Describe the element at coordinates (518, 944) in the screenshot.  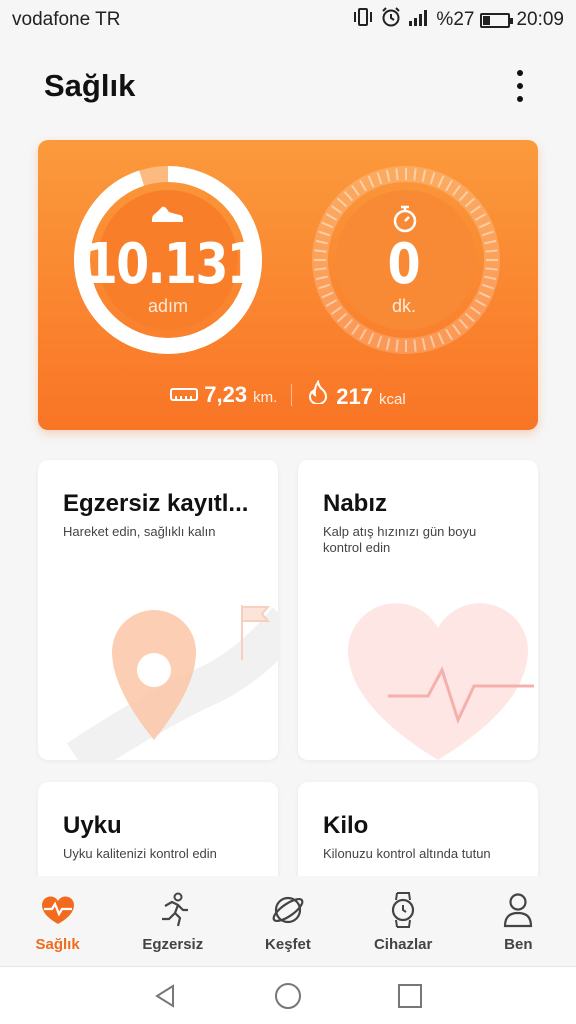
I see `nav-label: Ben` at that location.